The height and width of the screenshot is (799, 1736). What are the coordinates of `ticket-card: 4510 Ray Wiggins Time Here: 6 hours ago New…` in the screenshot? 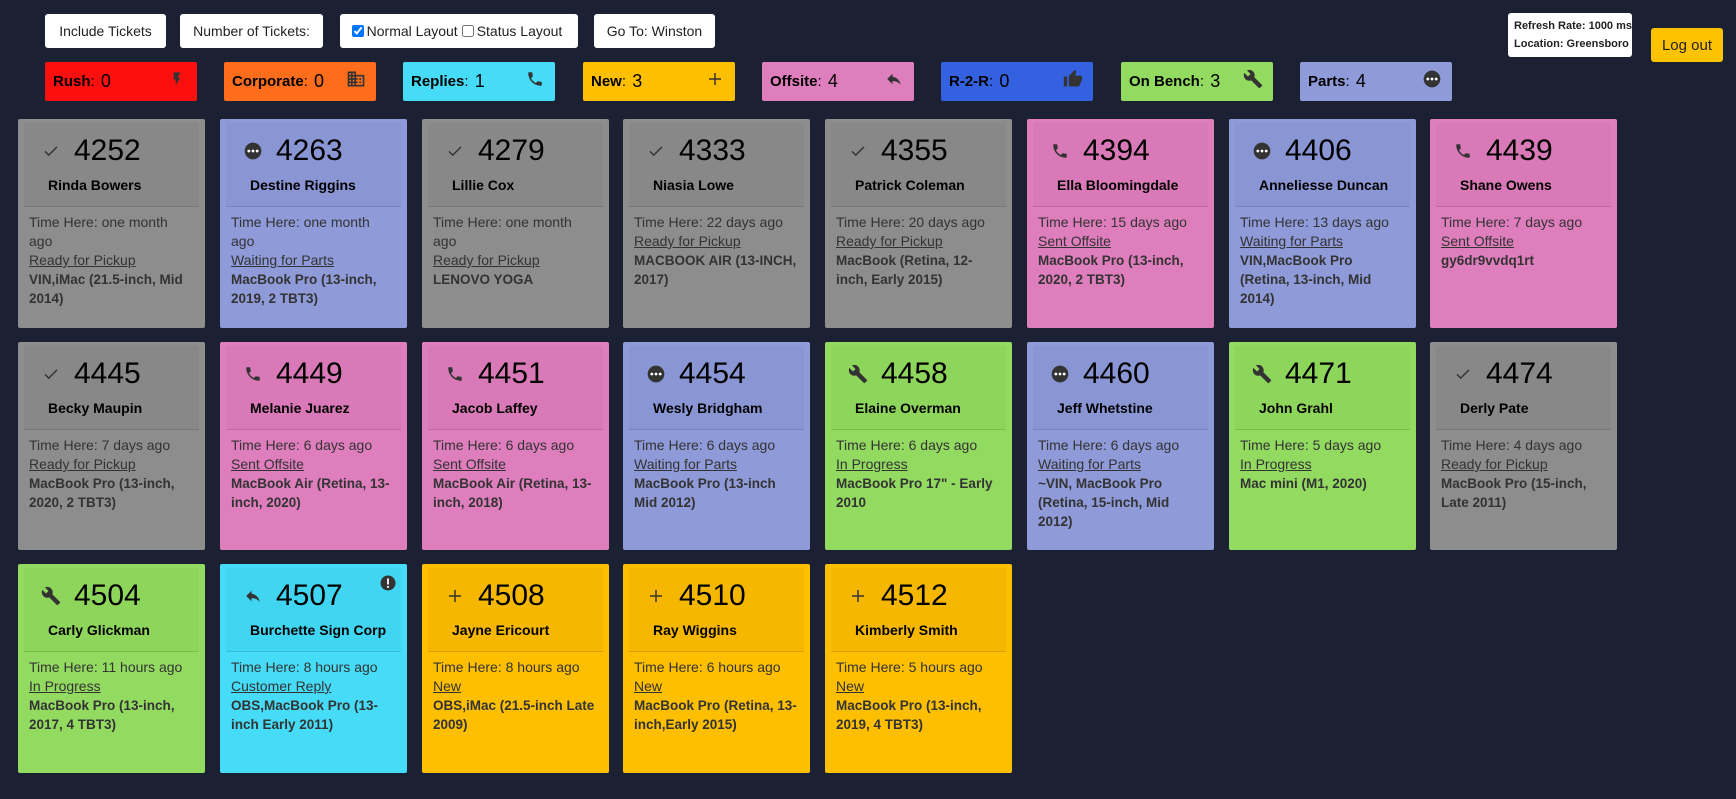 It's located at (716, 668).